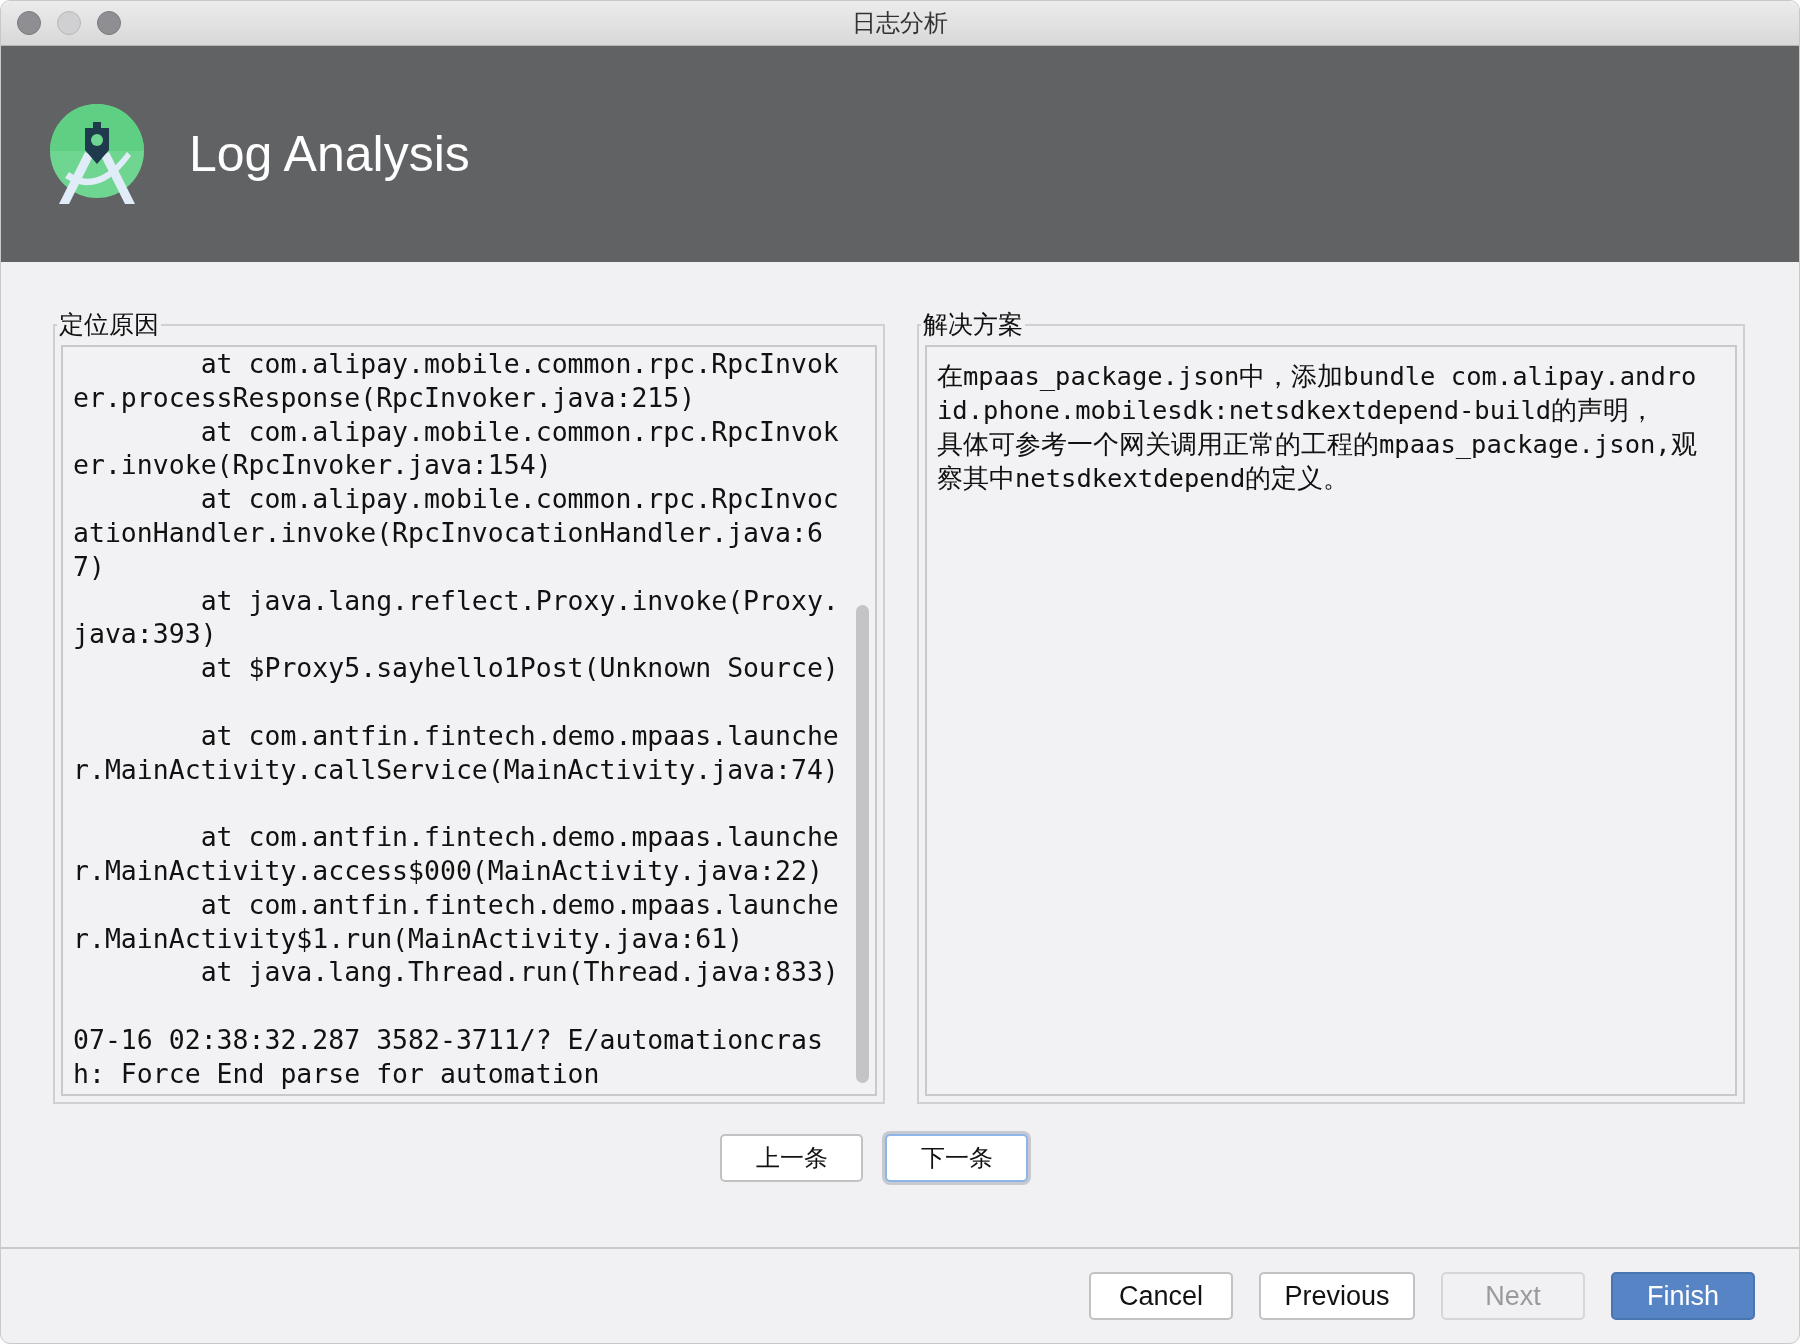 The width and height of the screenshot is (1800, 1344). Describe the element at coordinates (900, 23) in the screenshot. I see `window-title: 日志分析` at that location.